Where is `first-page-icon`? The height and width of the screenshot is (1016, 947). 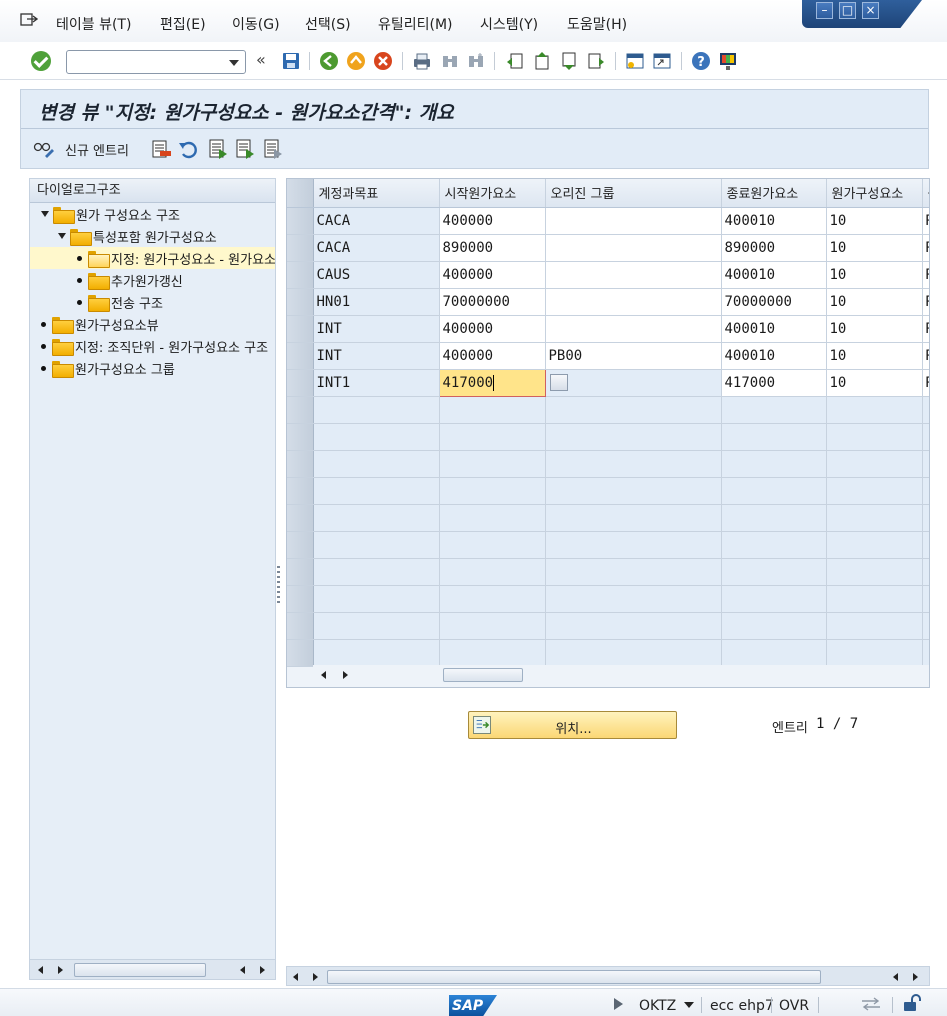
first-page-icon is located at coordinates (515, 61).